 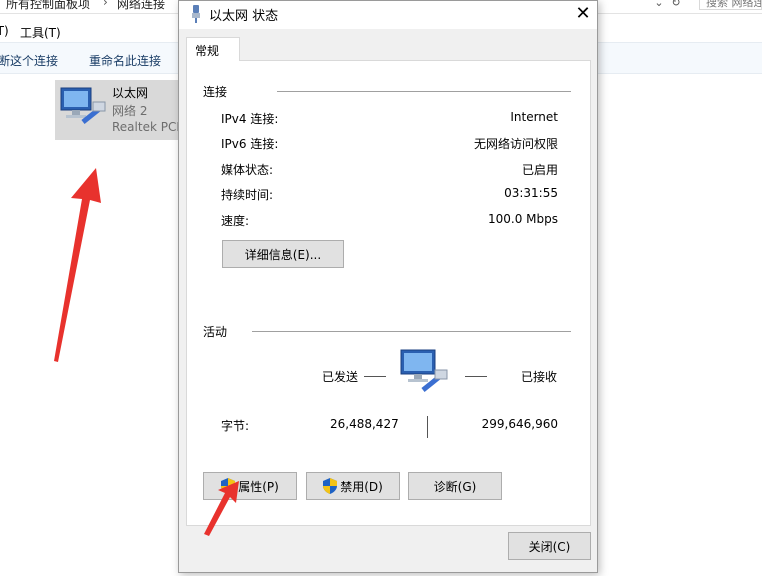 I want to click on properties-button: 属性(P), so click(x=250, y=486).